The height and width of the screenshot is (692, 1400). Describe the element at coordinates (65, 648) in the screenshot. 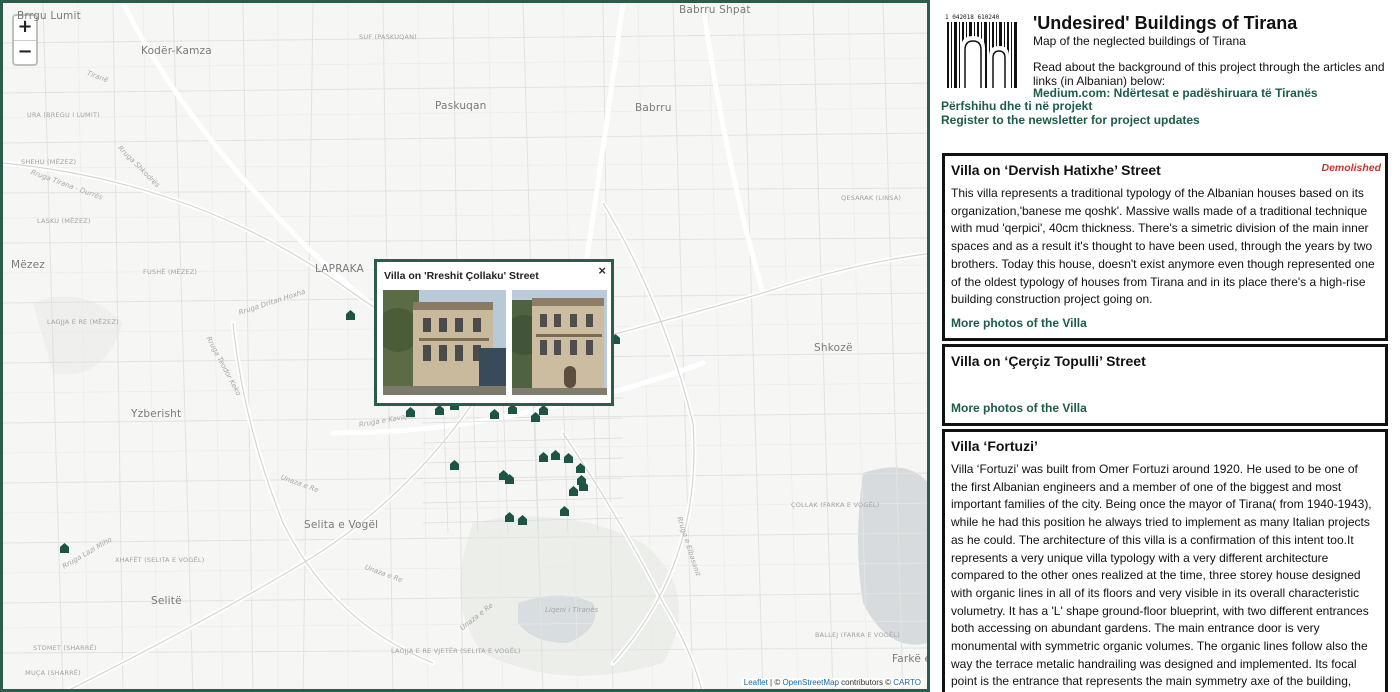

I see `place-label: STOMET (SHARRË)` at that location.